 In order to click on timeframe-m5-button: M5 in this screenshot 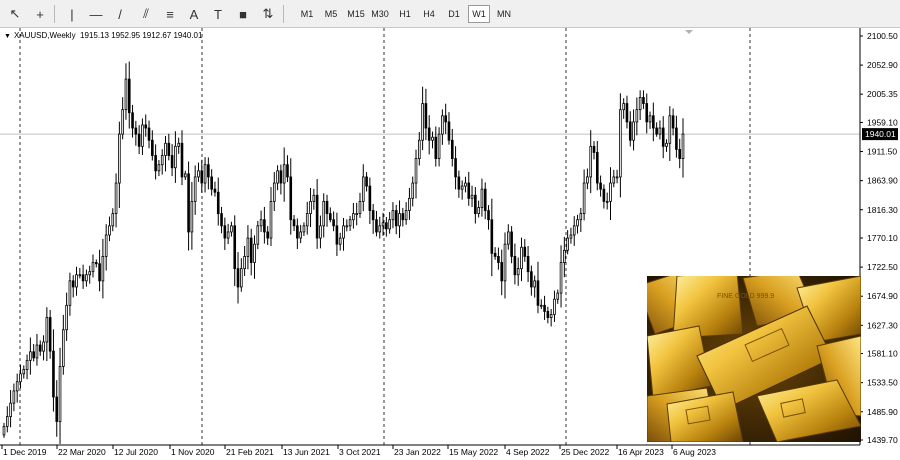, I will do `click(331, 14)`.